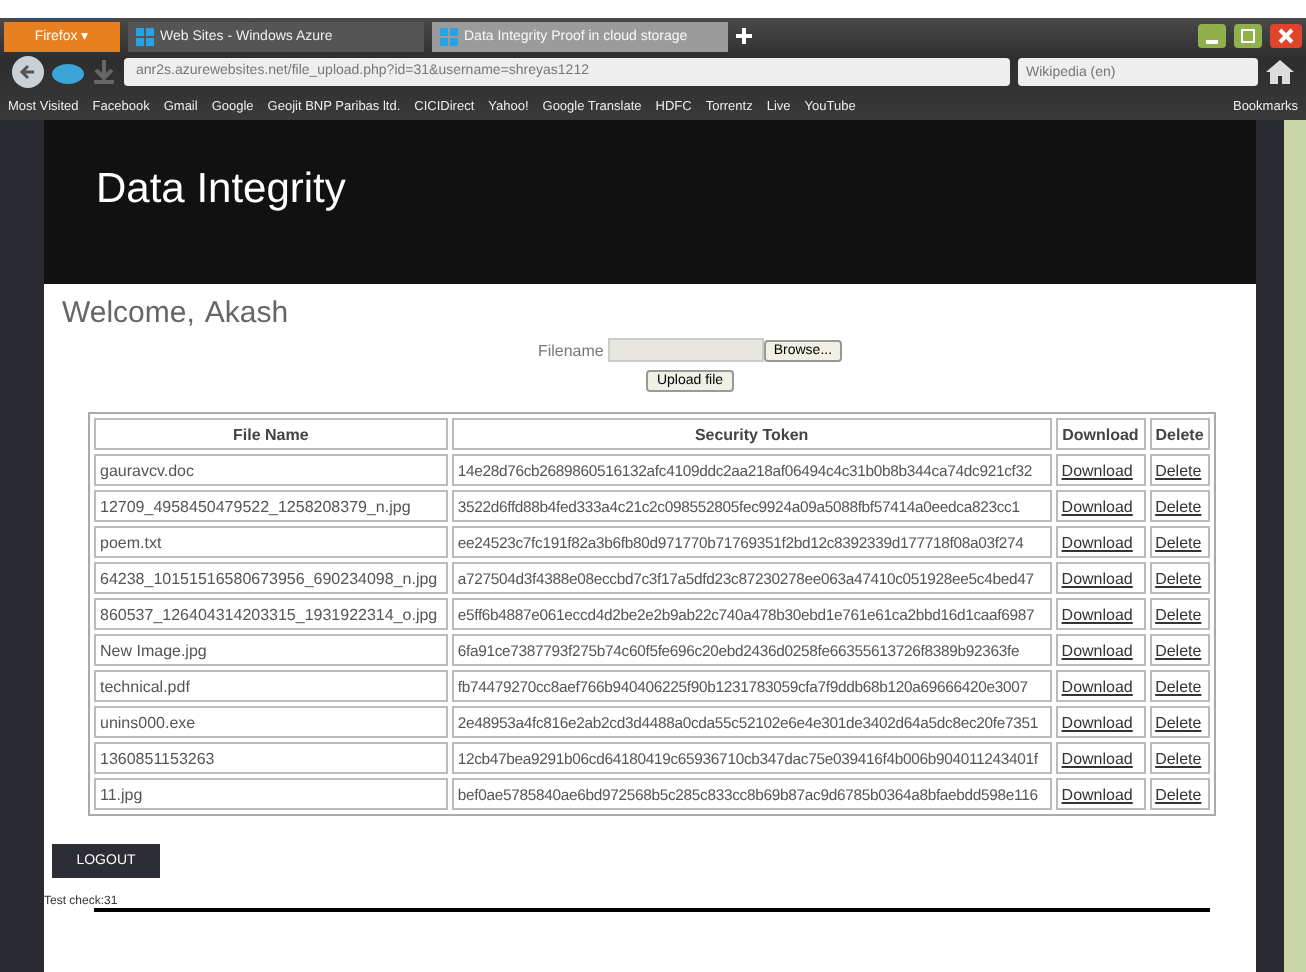 The height and width of the screenshot is (972, 1306). Describe the element at coordinates (1248, 36) in the screenshot. I see `restore-icon` at that location.